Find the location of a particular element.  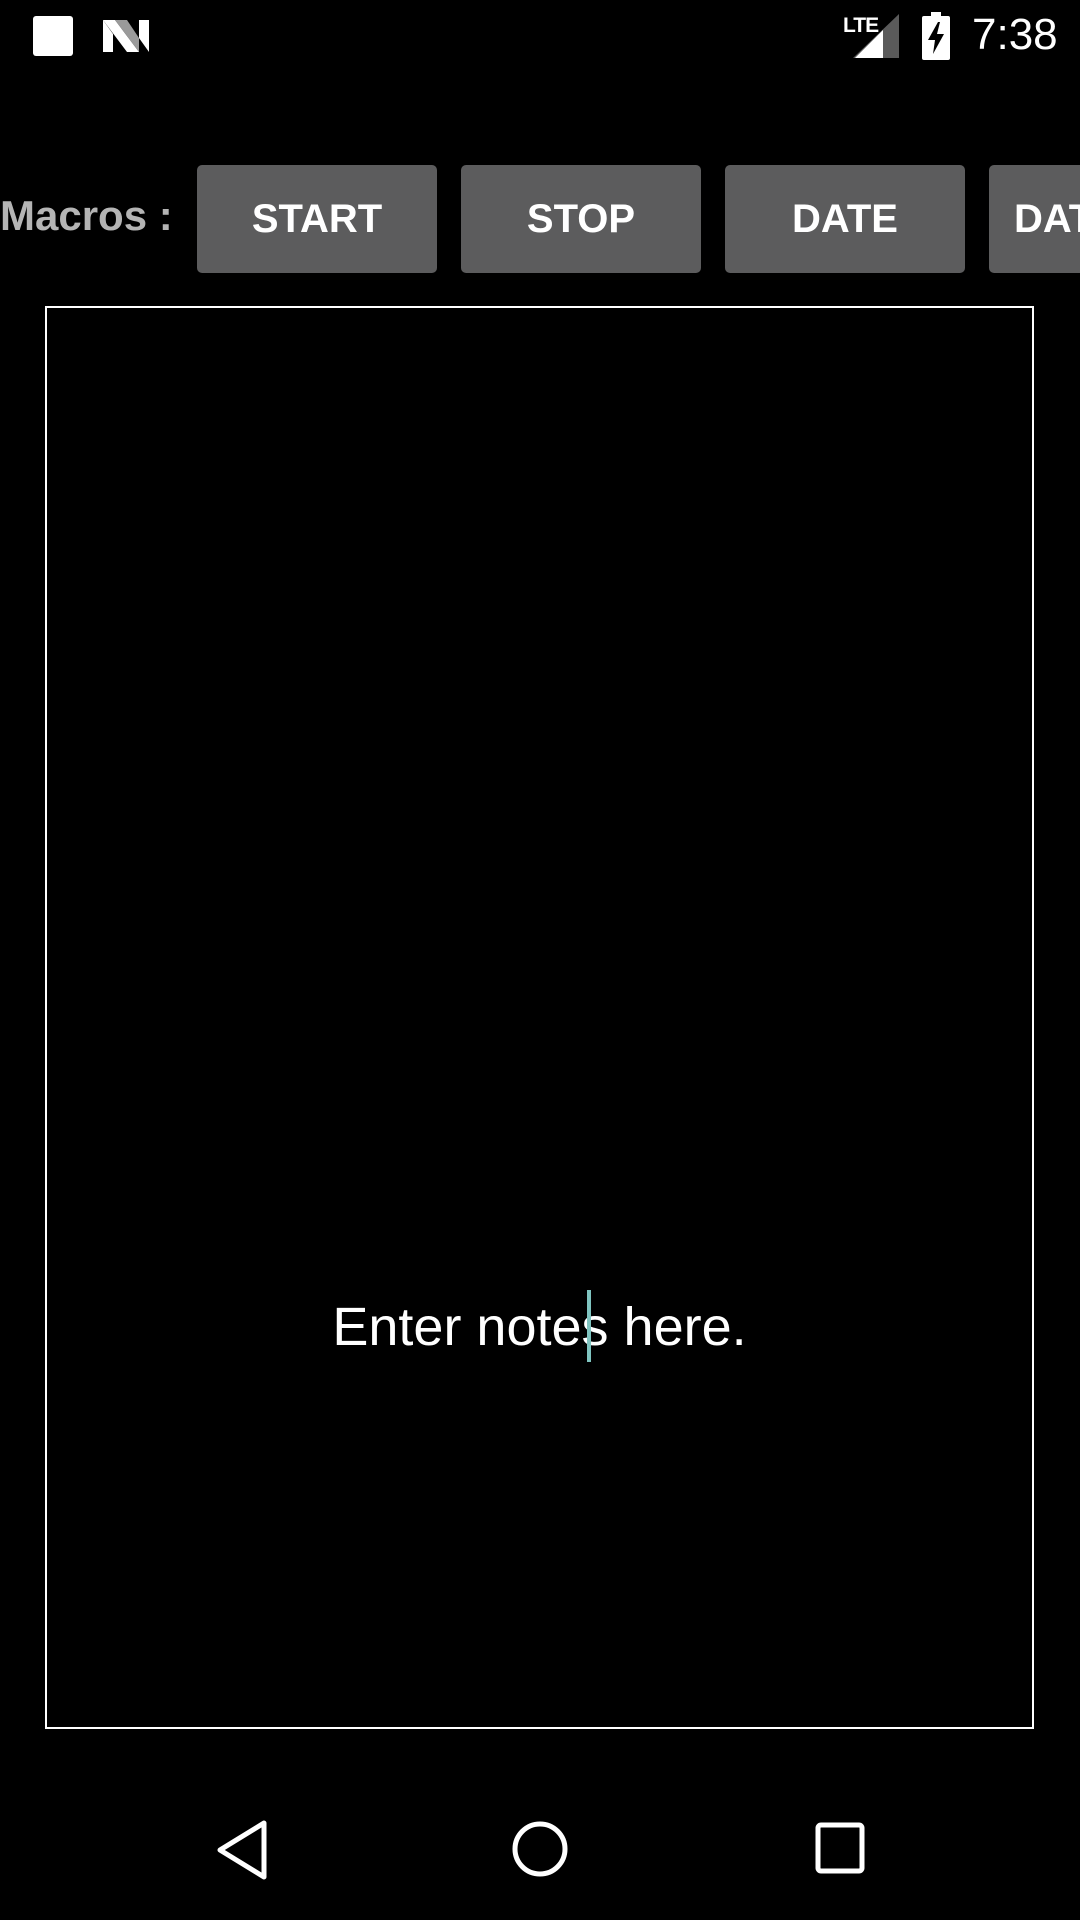

clock-time: 7:38 is located at coordinates (1015, 34).